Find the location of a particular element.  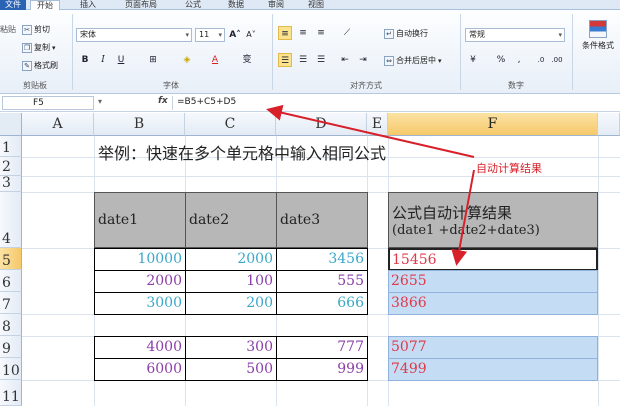

arrow-to-formula is located at coordinates (370, 131).